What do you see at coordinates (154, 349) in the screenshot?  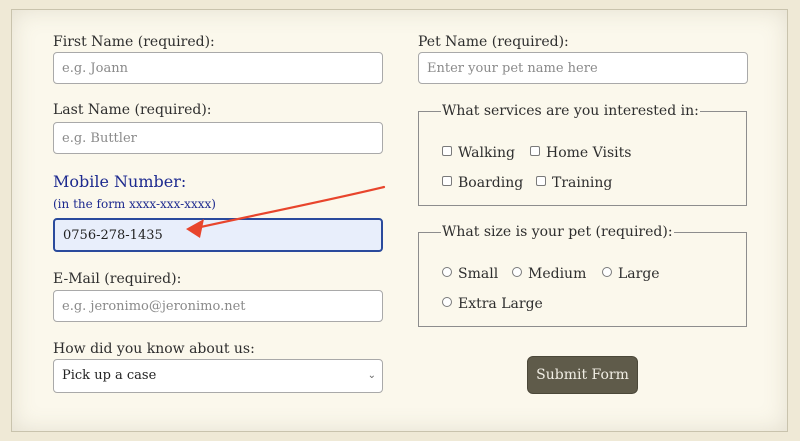 I see `referral-label: How did you know about us:` at bounding box center [154, 349].